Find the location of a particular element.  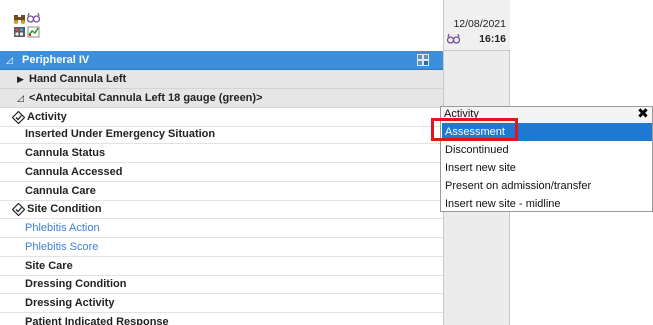

flowsheet-header is located at coordinates (221, 25).